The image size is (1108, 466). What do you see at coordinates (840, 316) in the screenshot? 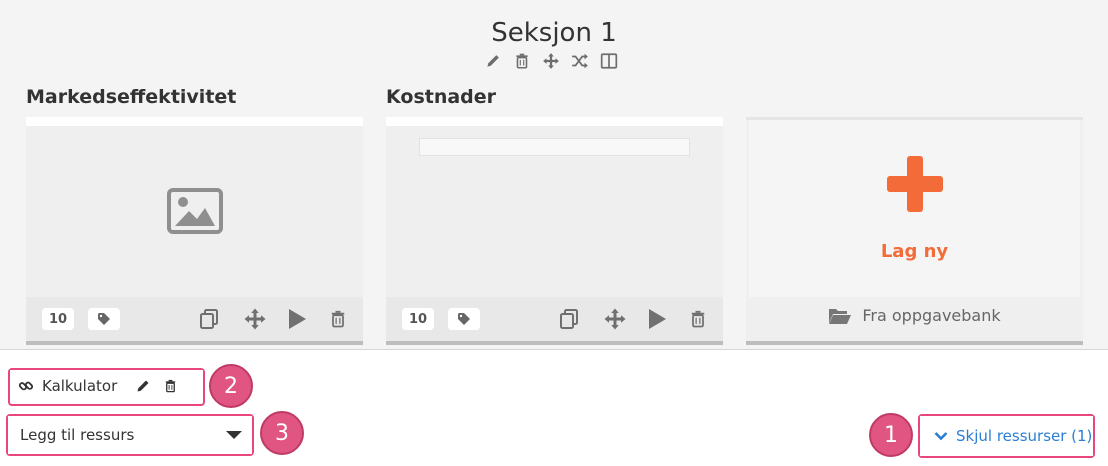
I see `folder-open-icon` at bounding box center [840, 316].